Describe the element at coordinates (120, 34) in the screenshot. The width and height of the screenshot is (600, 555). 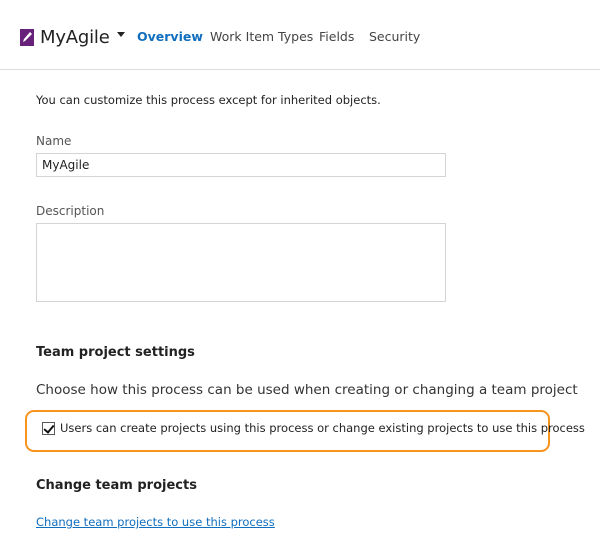
I see `caret-down-icon` at that location.